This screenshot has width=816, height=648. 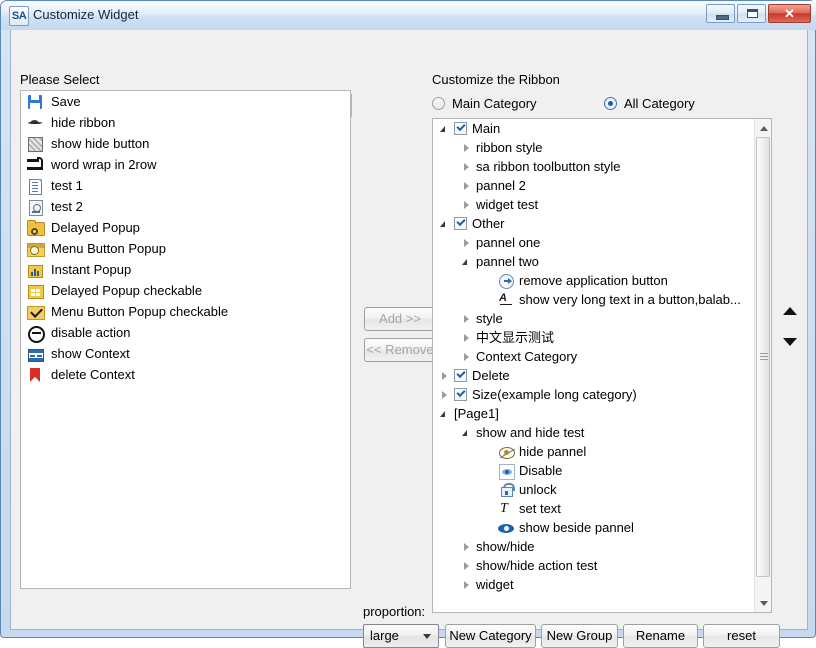 What do you see at coordinates (763, 127) in the screenshot?
I see `scroll-up-button` at bounding box center [763, 127].